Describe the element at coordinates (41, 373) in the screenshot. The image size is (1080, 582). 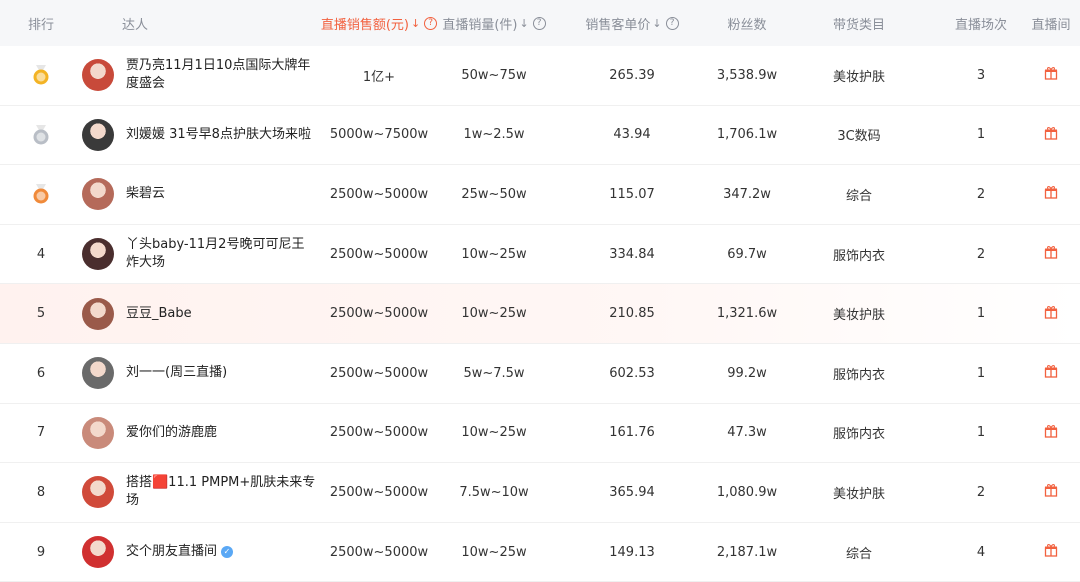
I see `rank-number: 6` at that location.